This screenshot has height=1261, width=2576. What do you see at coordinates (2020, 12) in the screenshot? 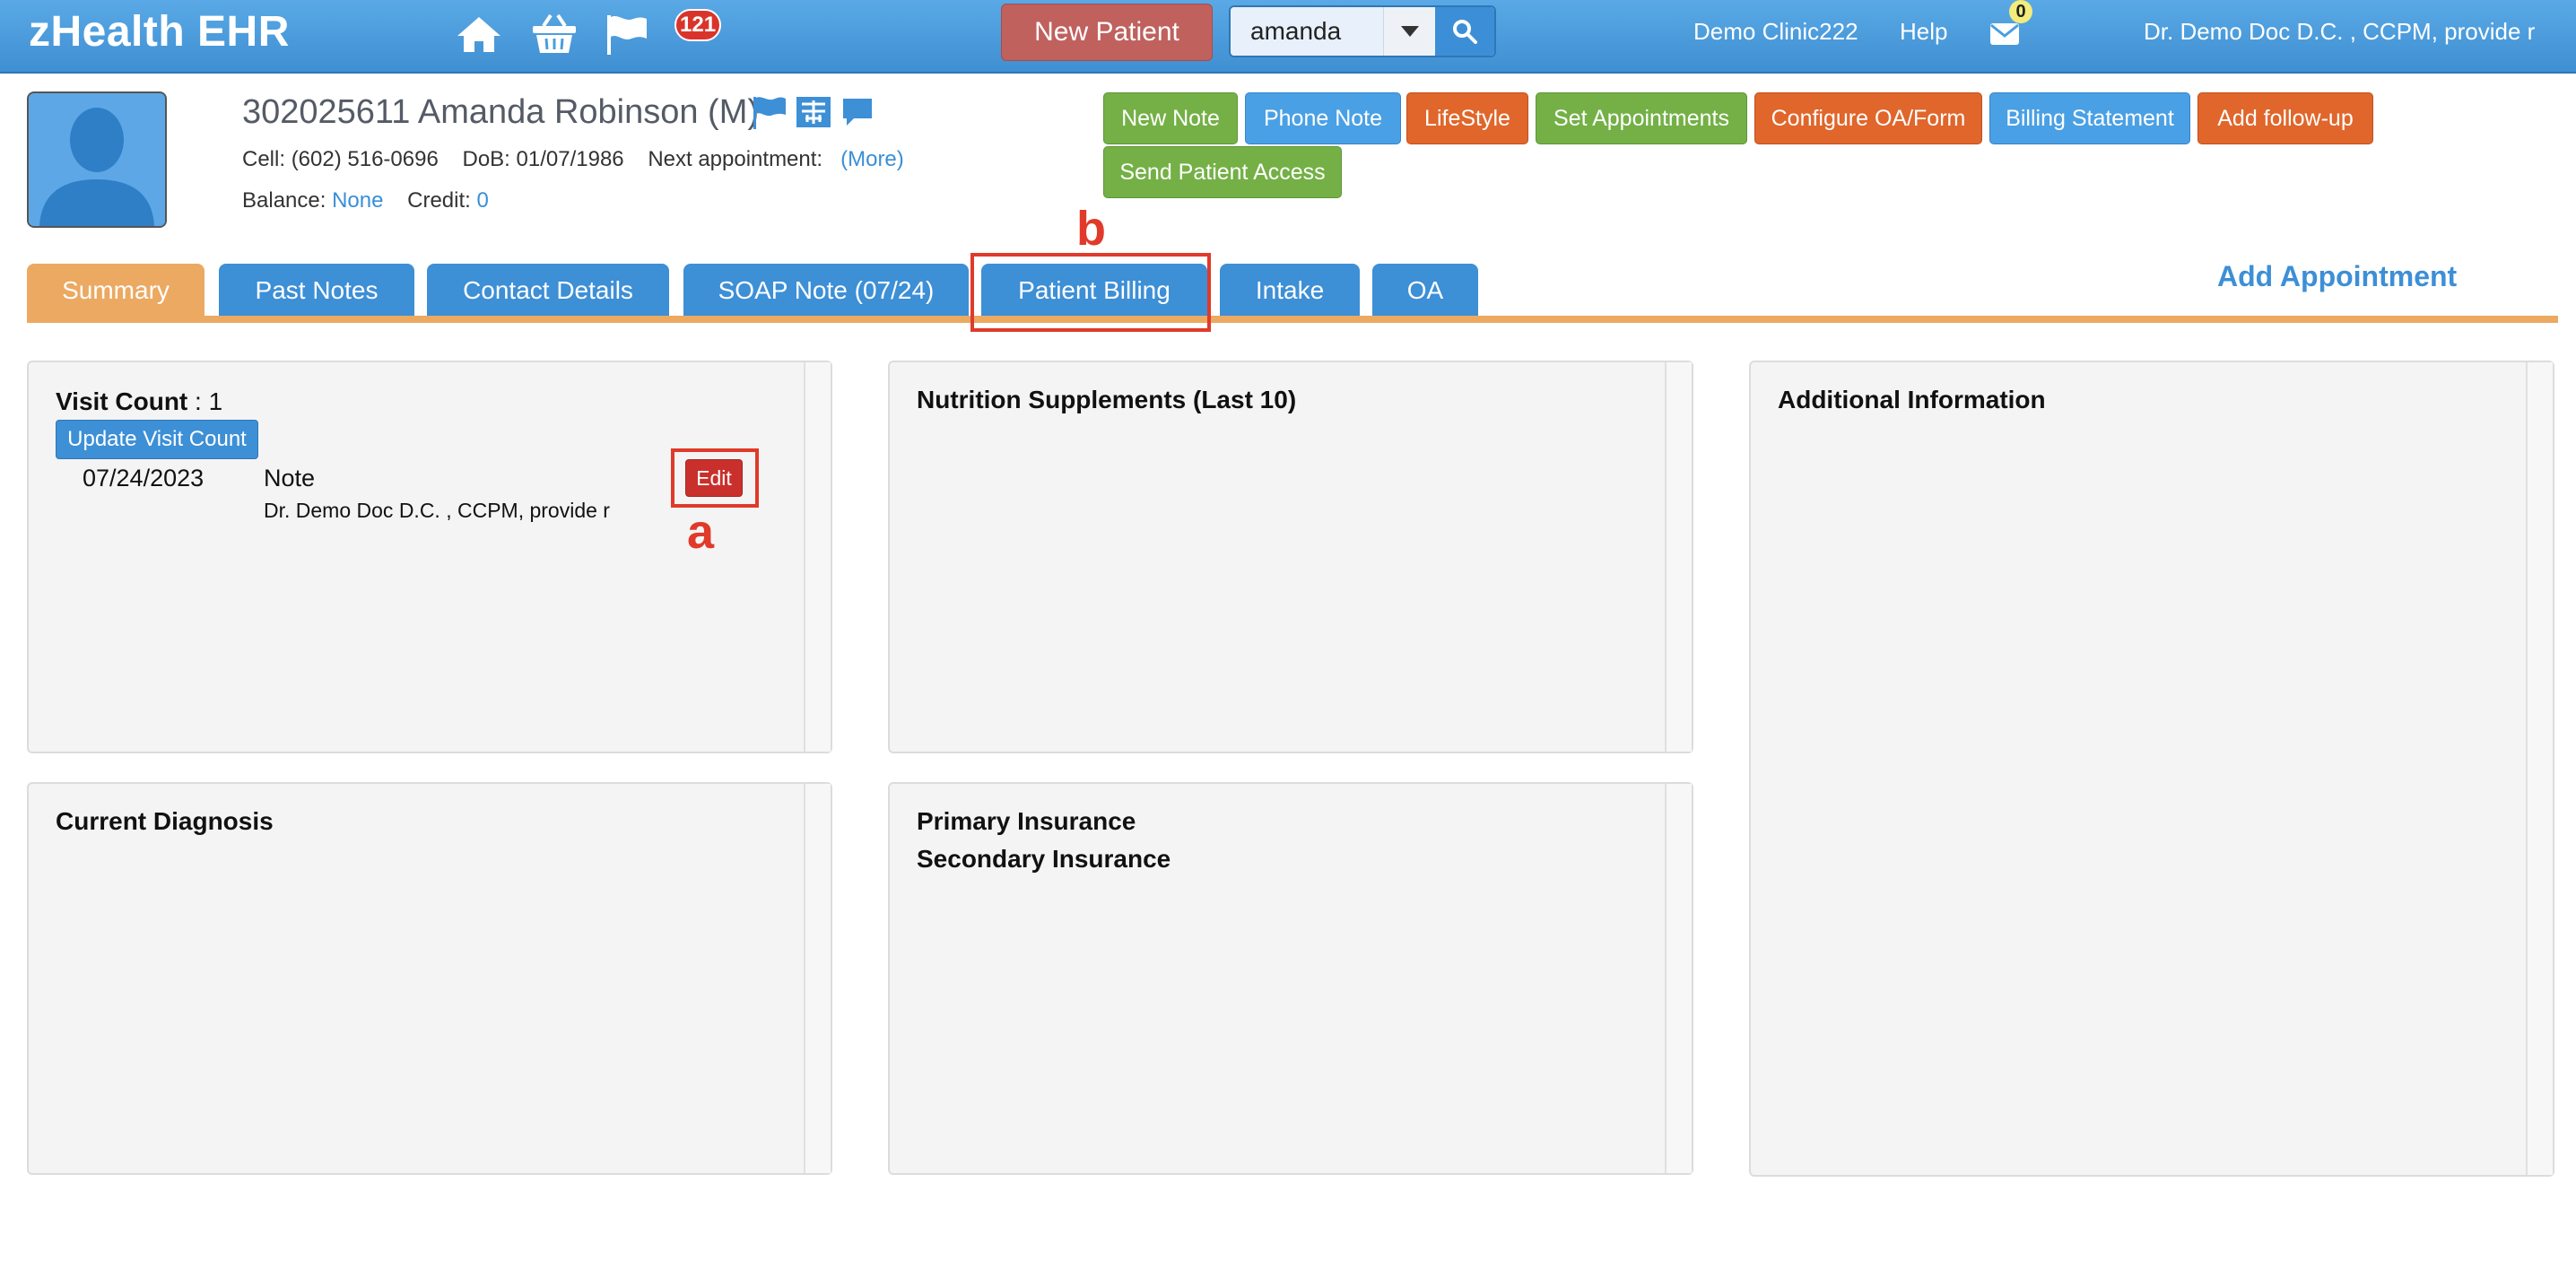
I see `mail-count-badge: 0` at bounding box center [2020, 12].